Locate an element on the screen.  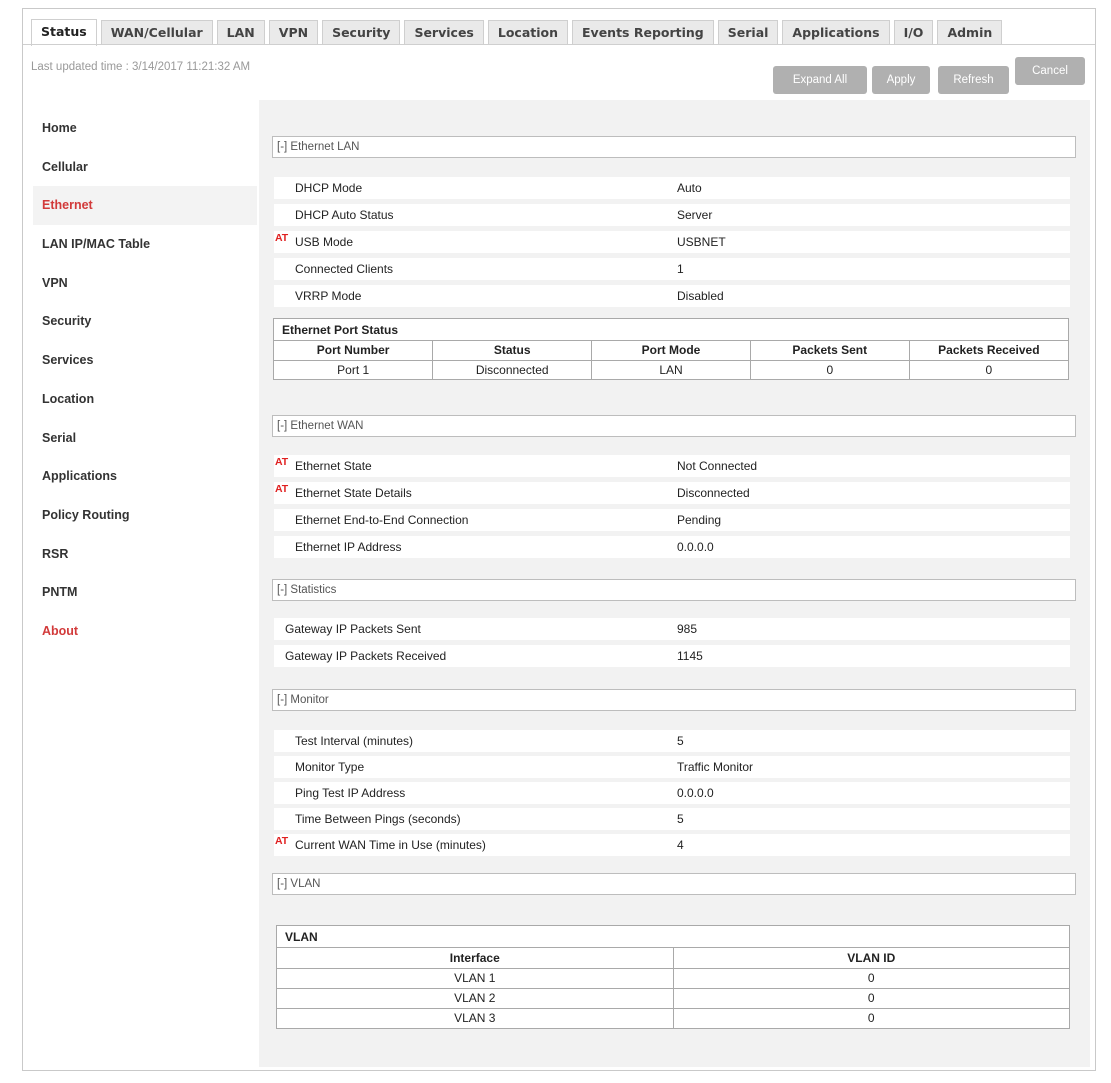
kv-row: Test Interval (minutes) 5 is located at coordinates (672, 741).